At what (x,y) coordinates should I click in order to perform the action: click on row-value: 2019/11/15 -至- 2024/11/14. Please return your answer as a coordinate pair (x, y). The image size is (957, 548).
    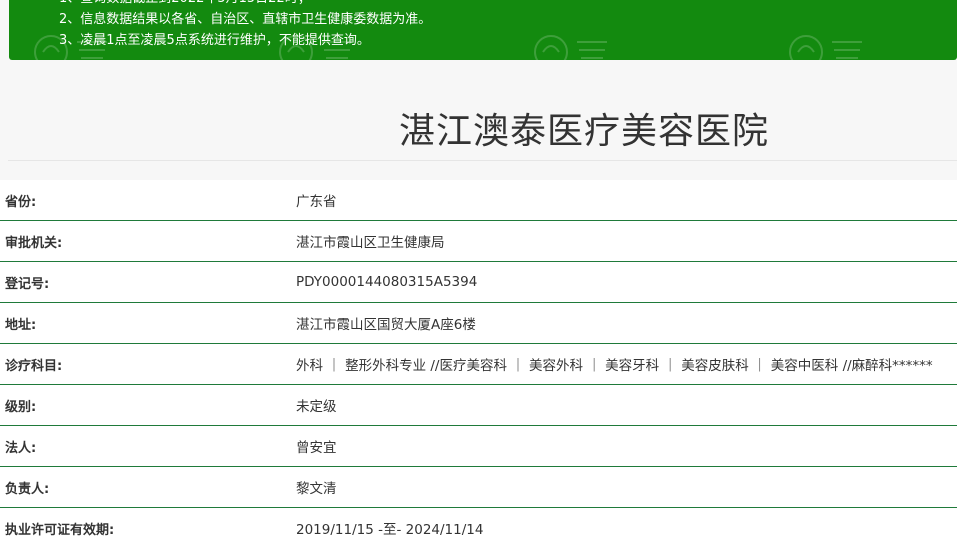
    Looking at the image, I should click on (390, 530).